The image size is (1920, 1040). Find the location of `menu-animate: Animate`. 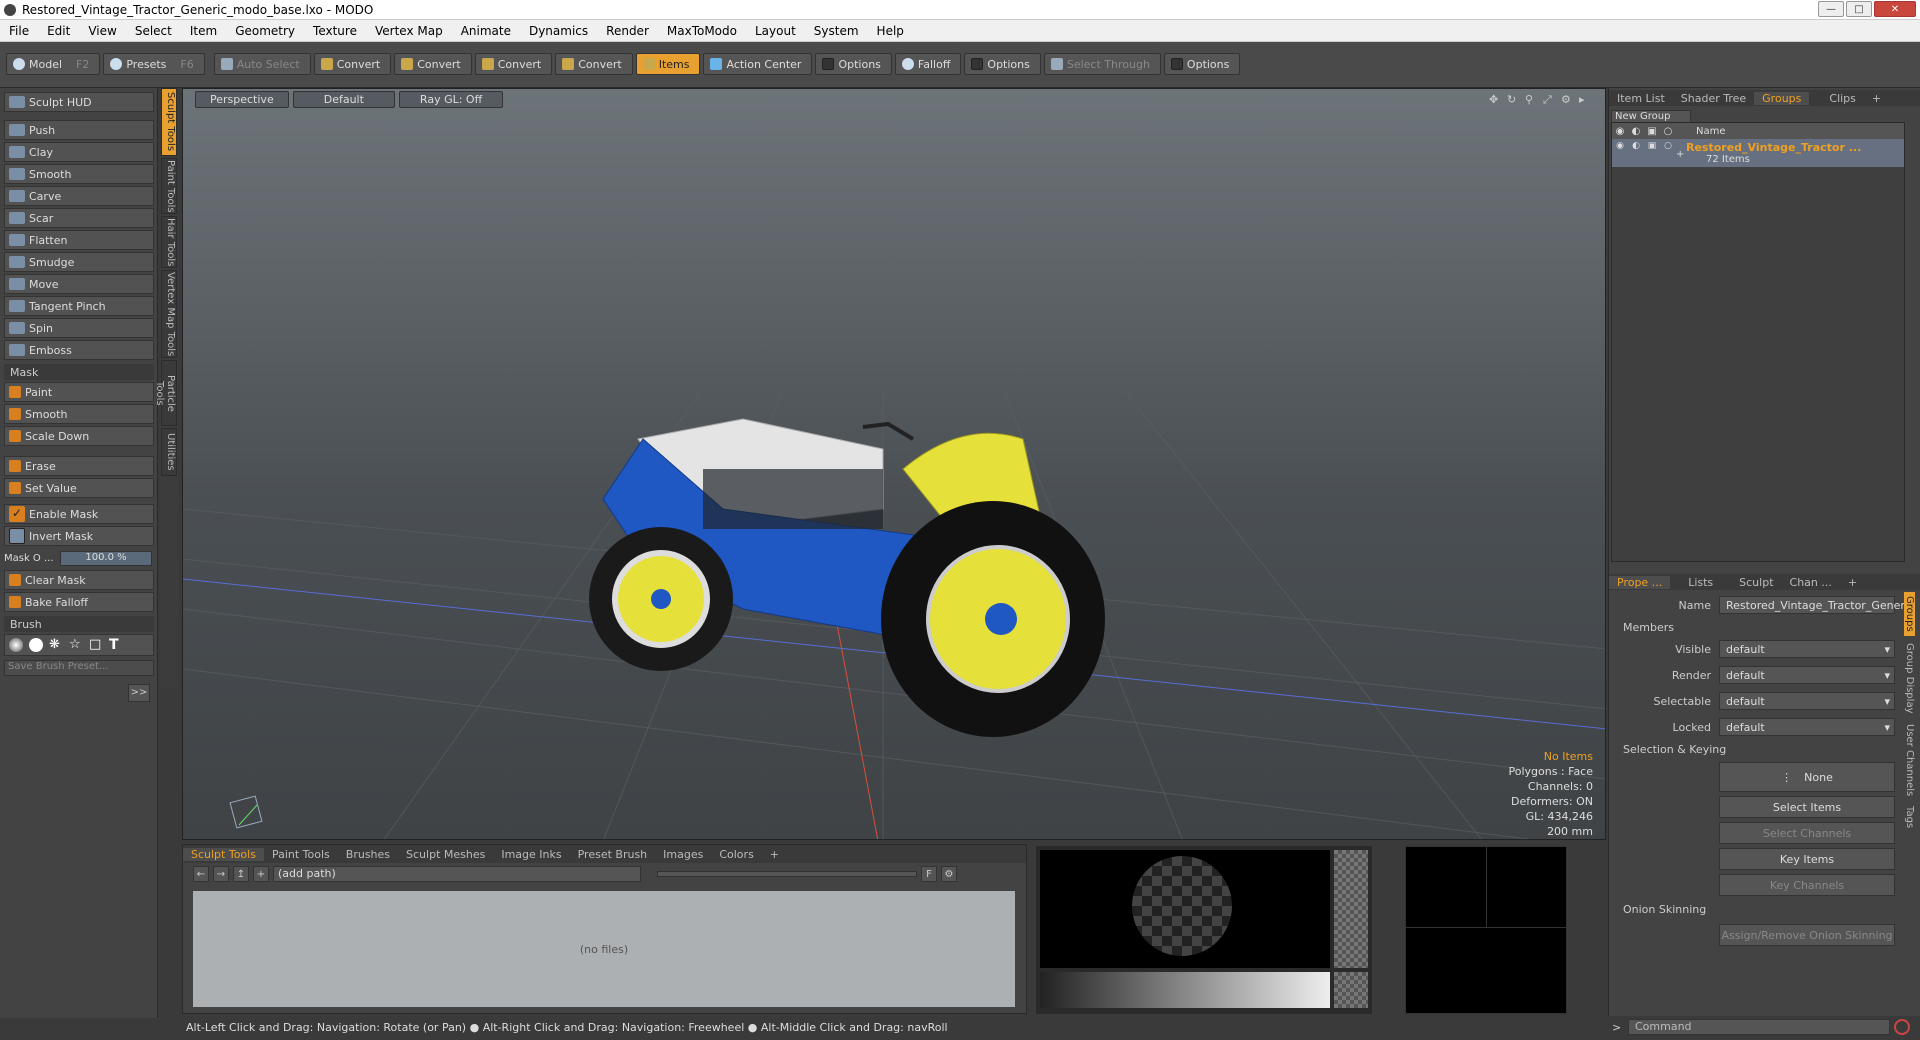

menu-animate: Animate is located at coordinates (486, 31).